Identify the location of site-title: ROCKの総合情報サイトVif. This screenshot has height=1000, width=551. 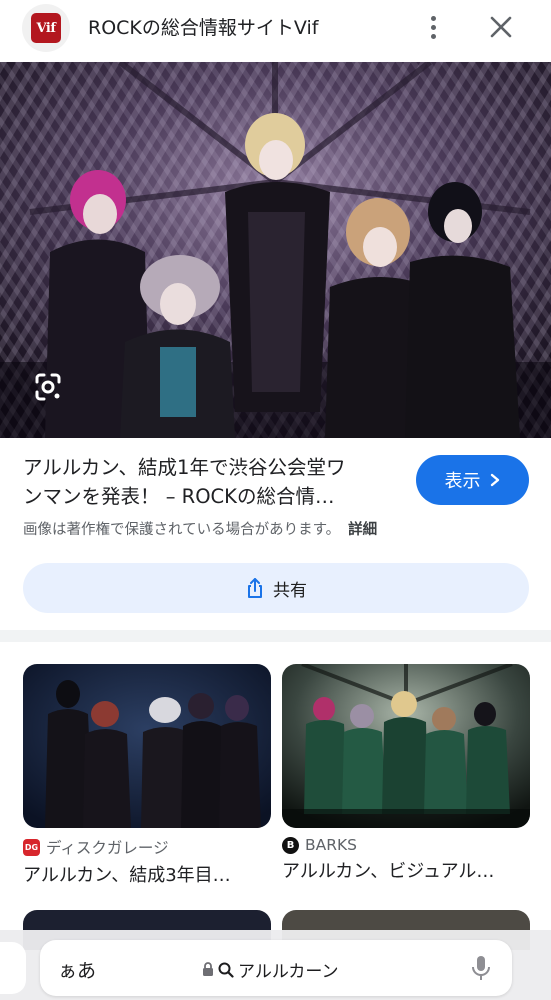
(203, 26).